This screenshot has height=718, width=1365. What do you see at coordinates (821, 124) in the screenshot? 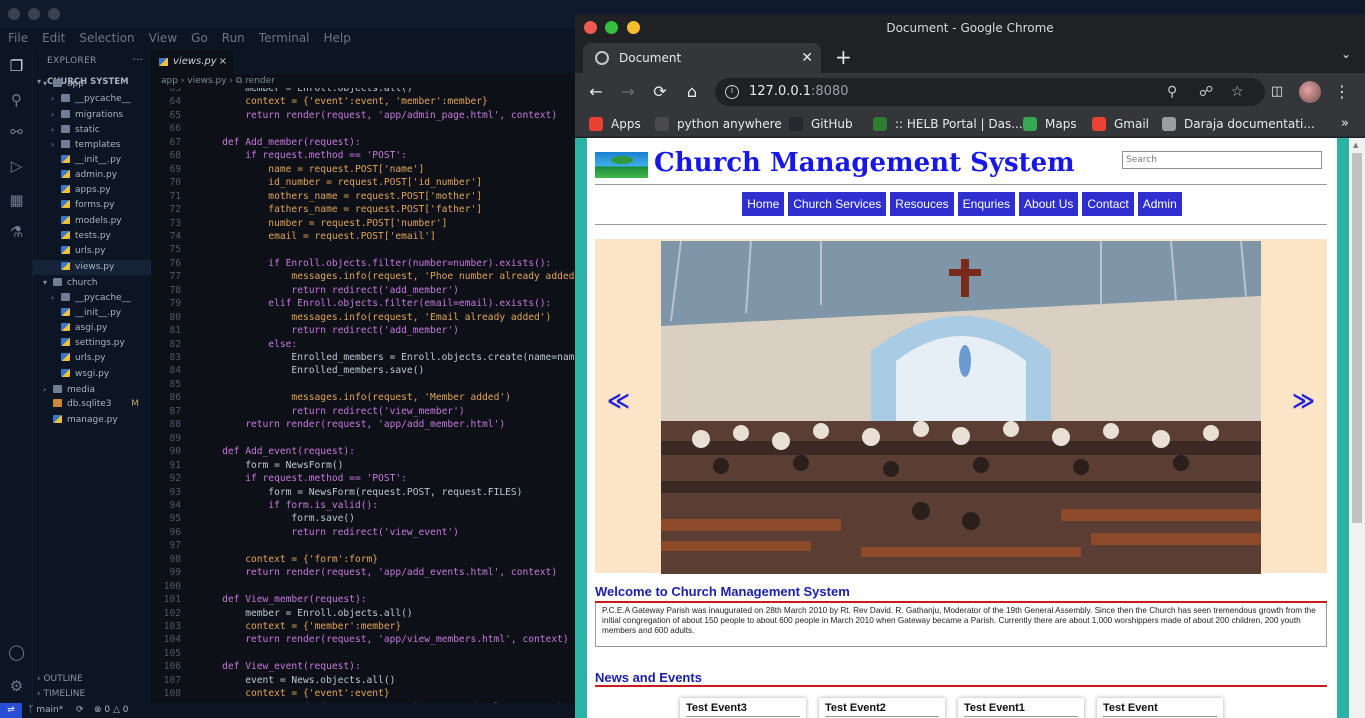
I see `bookmark-item: GitHub` at bounding box center [821, 124].